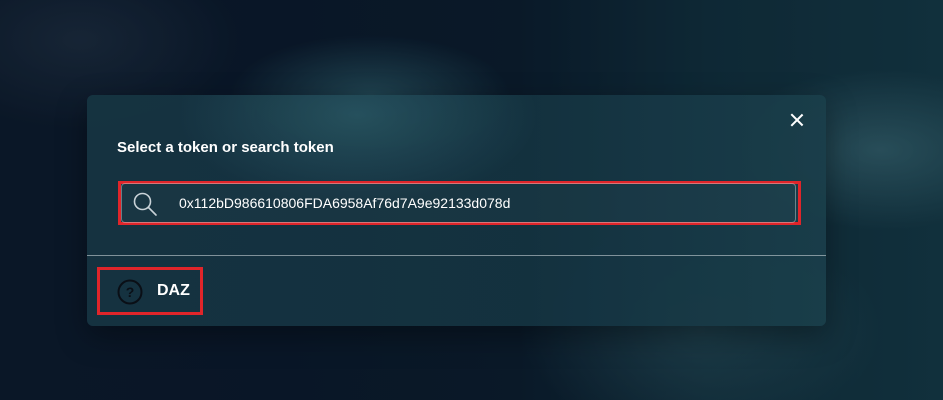 This screenshot has height=400, width=943. I want to click on question-mark-icon: ?, so click(130, 292).